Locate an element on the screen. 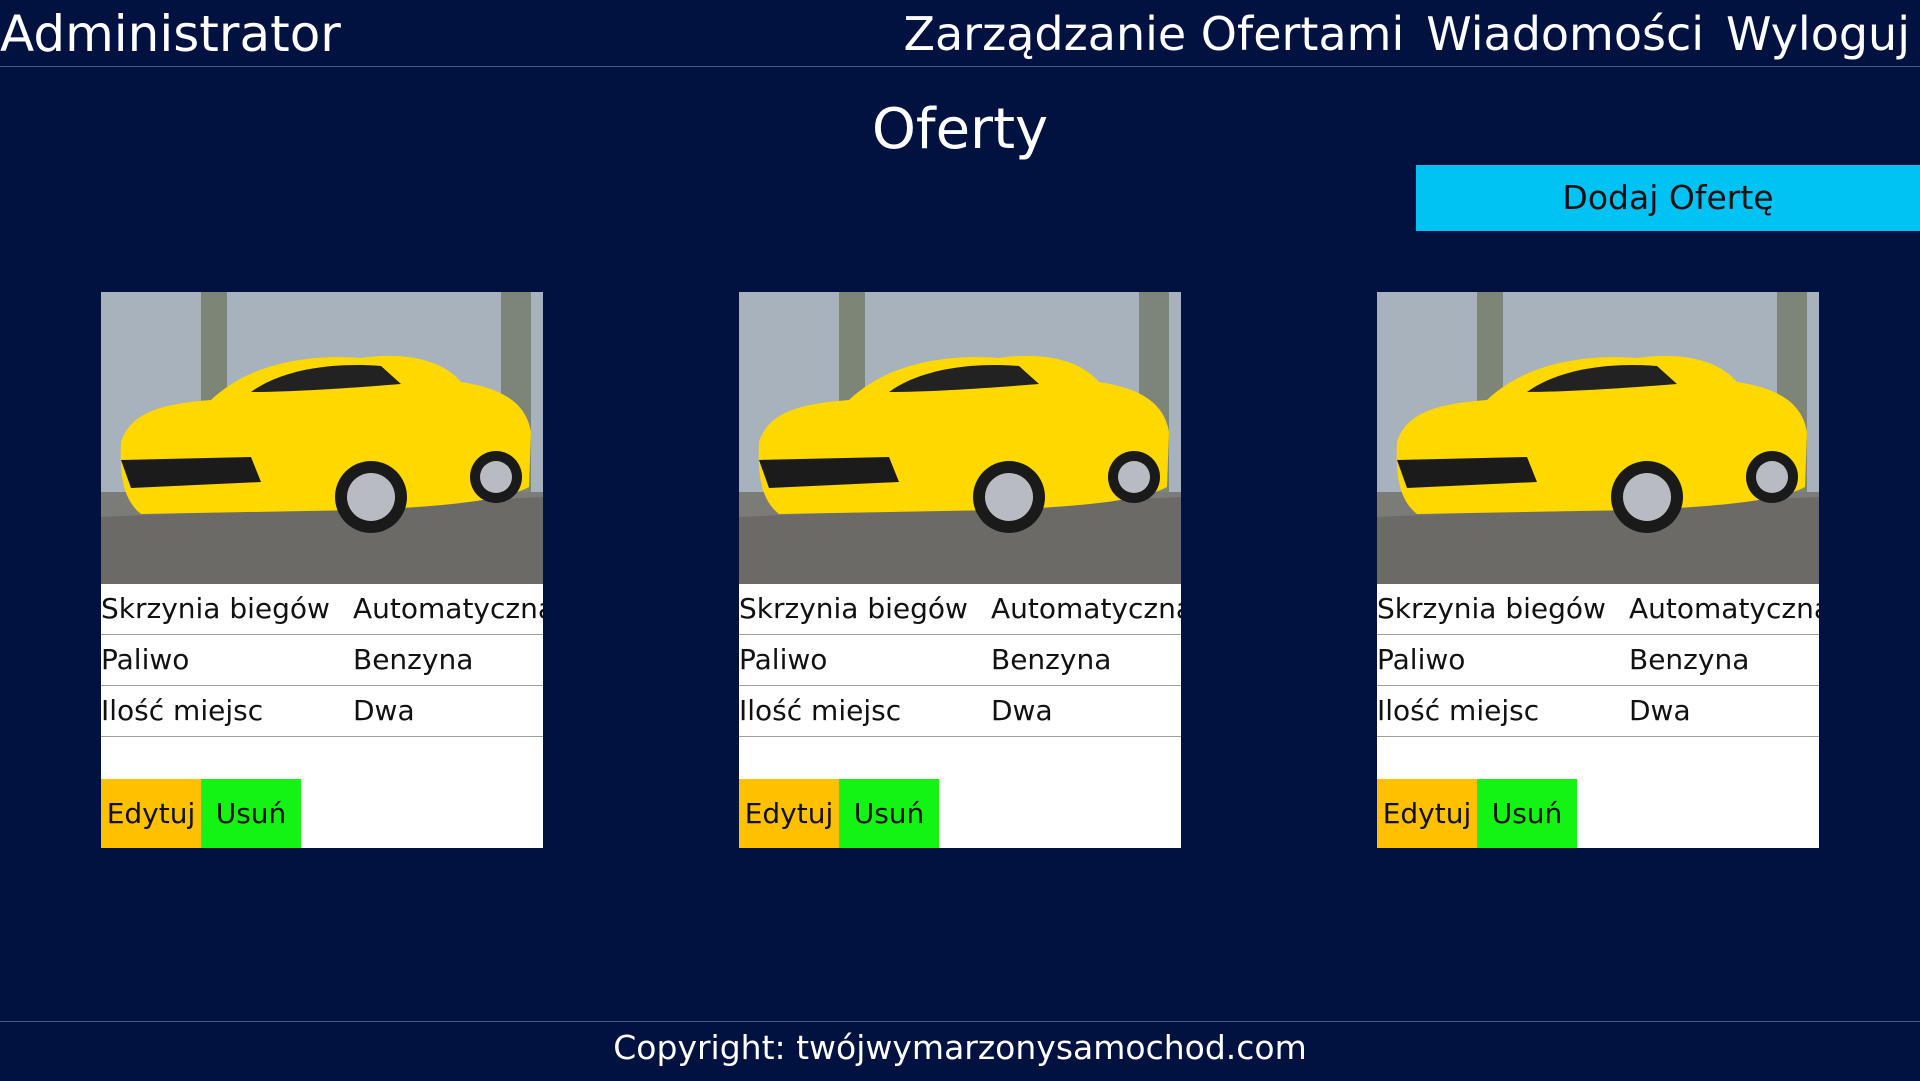  footer: Copyright: twójwymarzonysamochod.com is located at coordinates (960, 1051).